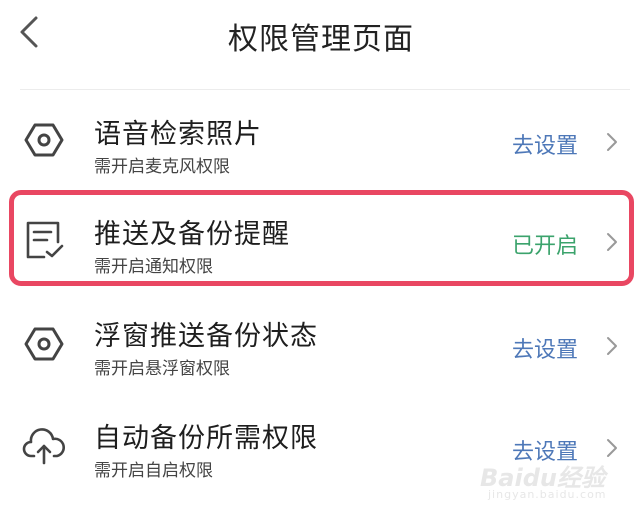 The height and width of the screenshot is (512, 642). I want to click on permission-subtitle: 需开启通知权限, so click(153, 267).